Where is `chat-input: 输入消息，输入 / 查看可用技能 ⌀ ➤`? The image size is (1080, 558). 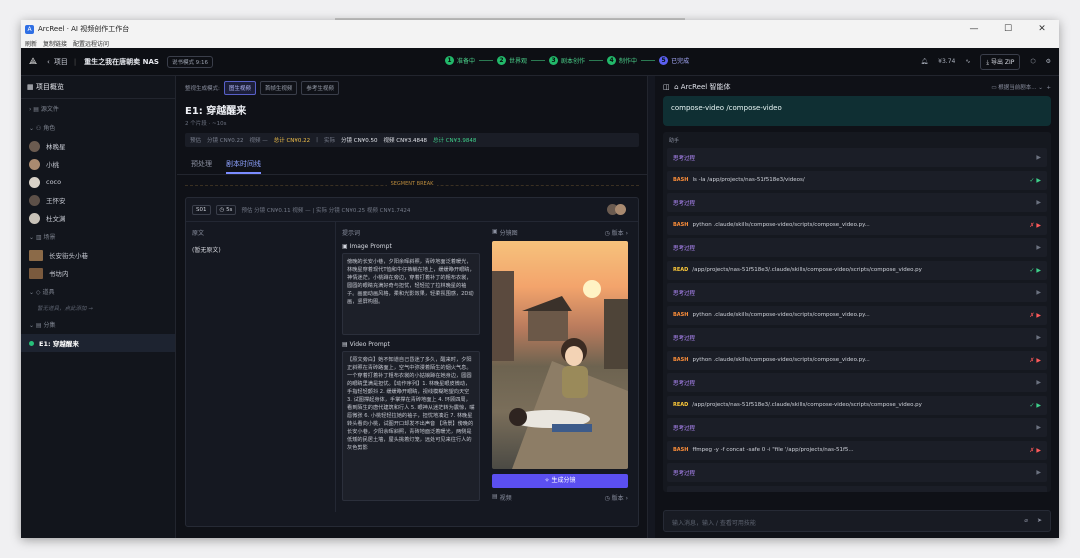 chat-input: 输入消息，输入 / 查看可用技能 ⌀ ➤ is located at coordinates (857, 521).